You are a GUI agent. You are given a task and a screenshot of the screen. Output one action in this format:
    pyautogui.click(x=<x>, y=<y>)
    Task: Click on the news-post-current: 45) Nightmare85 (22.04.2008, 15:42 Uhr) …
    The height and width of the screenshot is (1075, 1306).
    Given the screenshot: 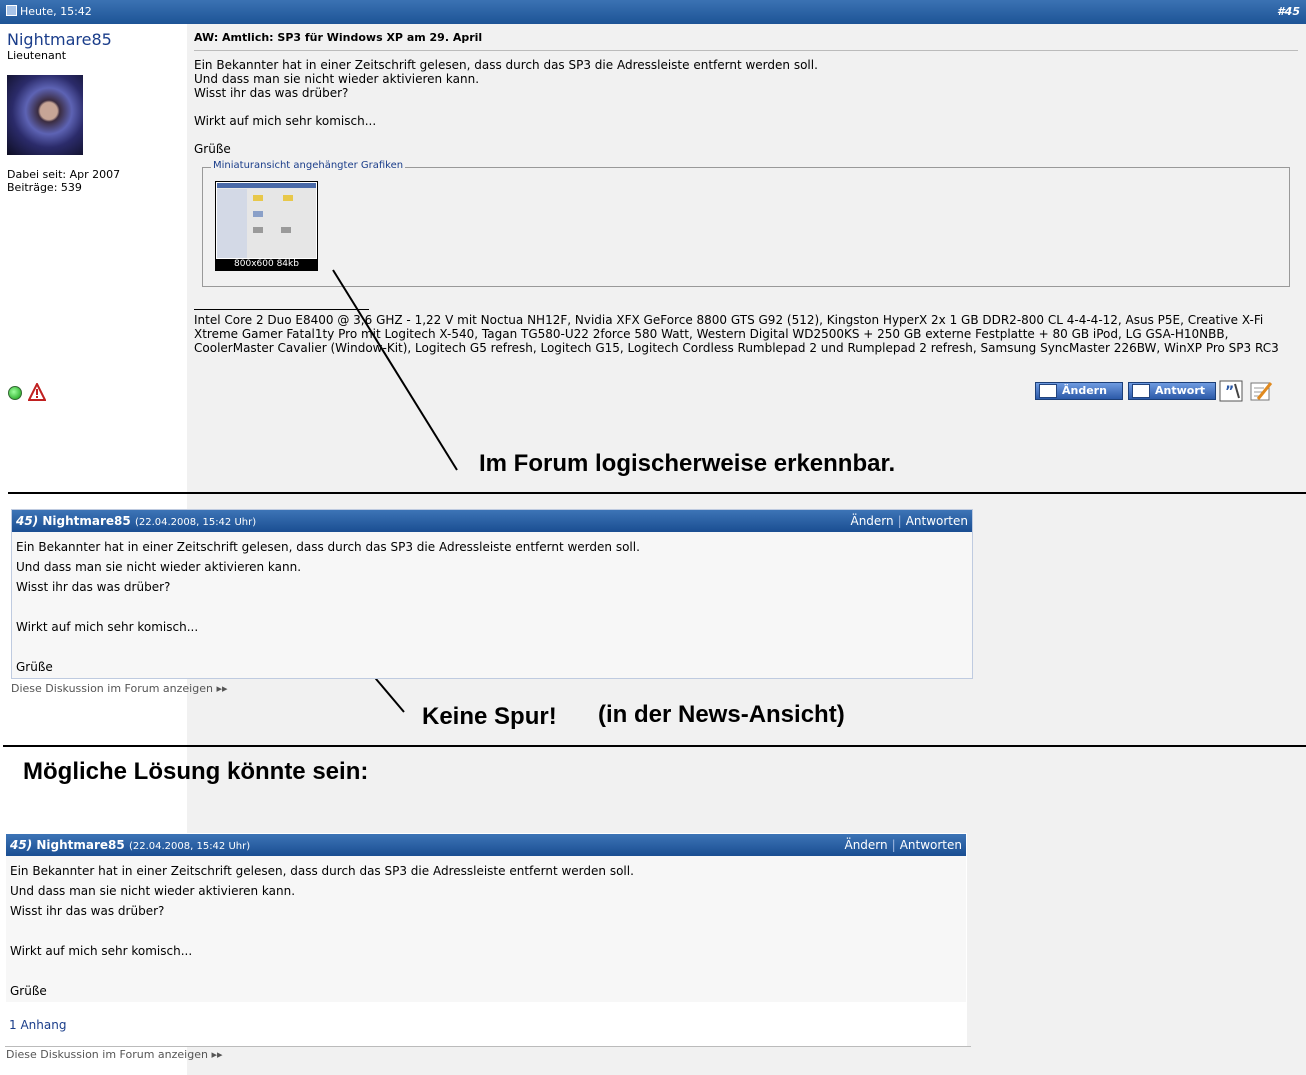 What is the action you would take?
    pyautogui.click(x=492, y=594)
    